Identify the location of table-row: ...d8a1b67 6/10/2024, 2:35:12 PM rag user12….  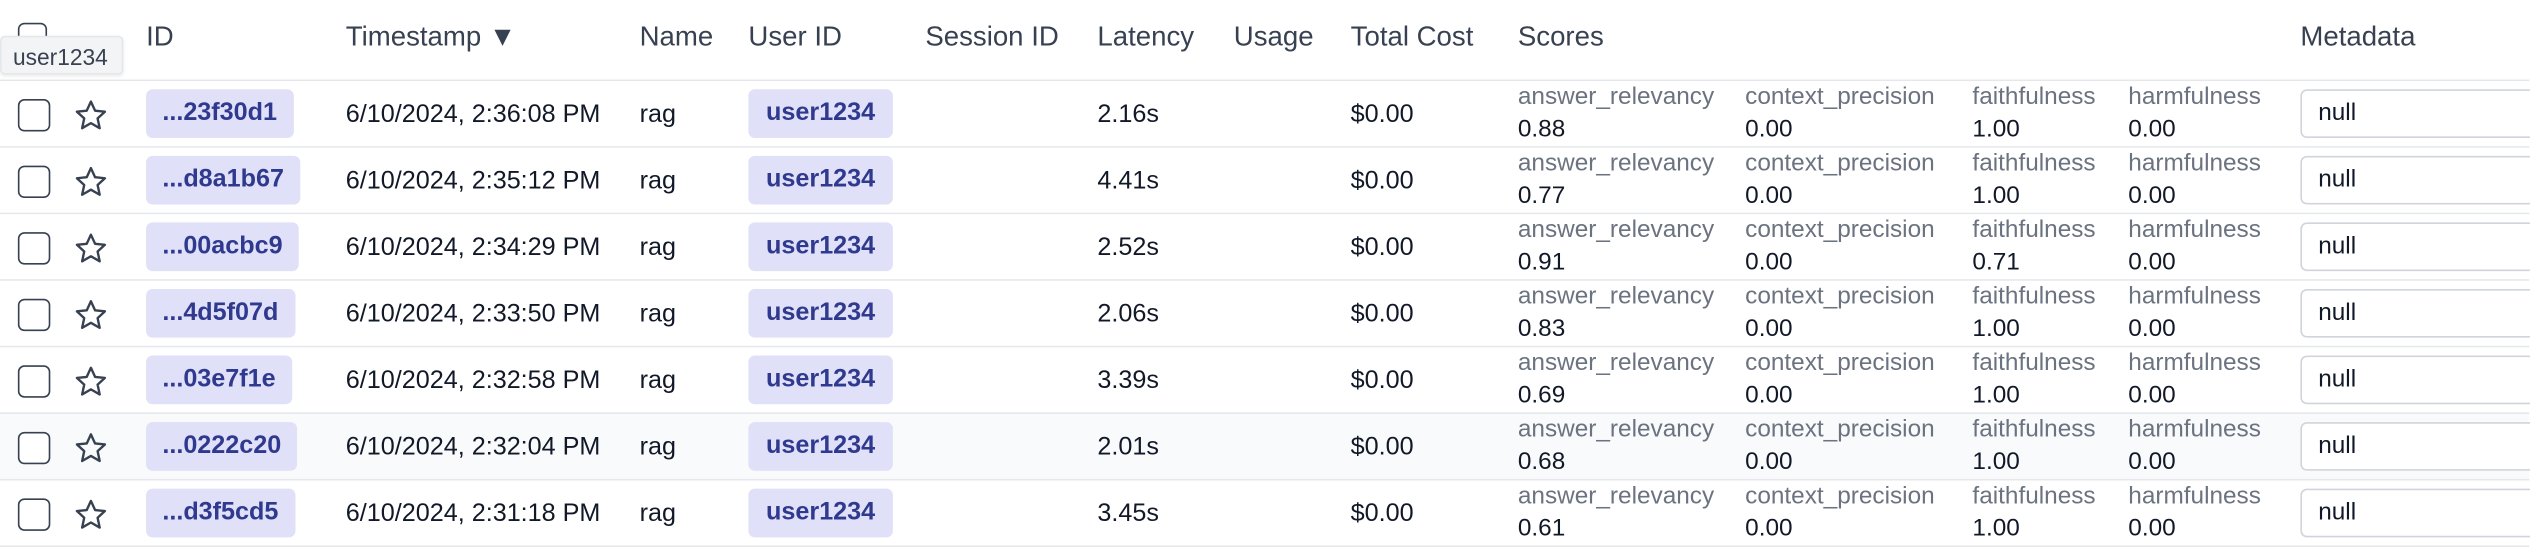
(1265, 181).